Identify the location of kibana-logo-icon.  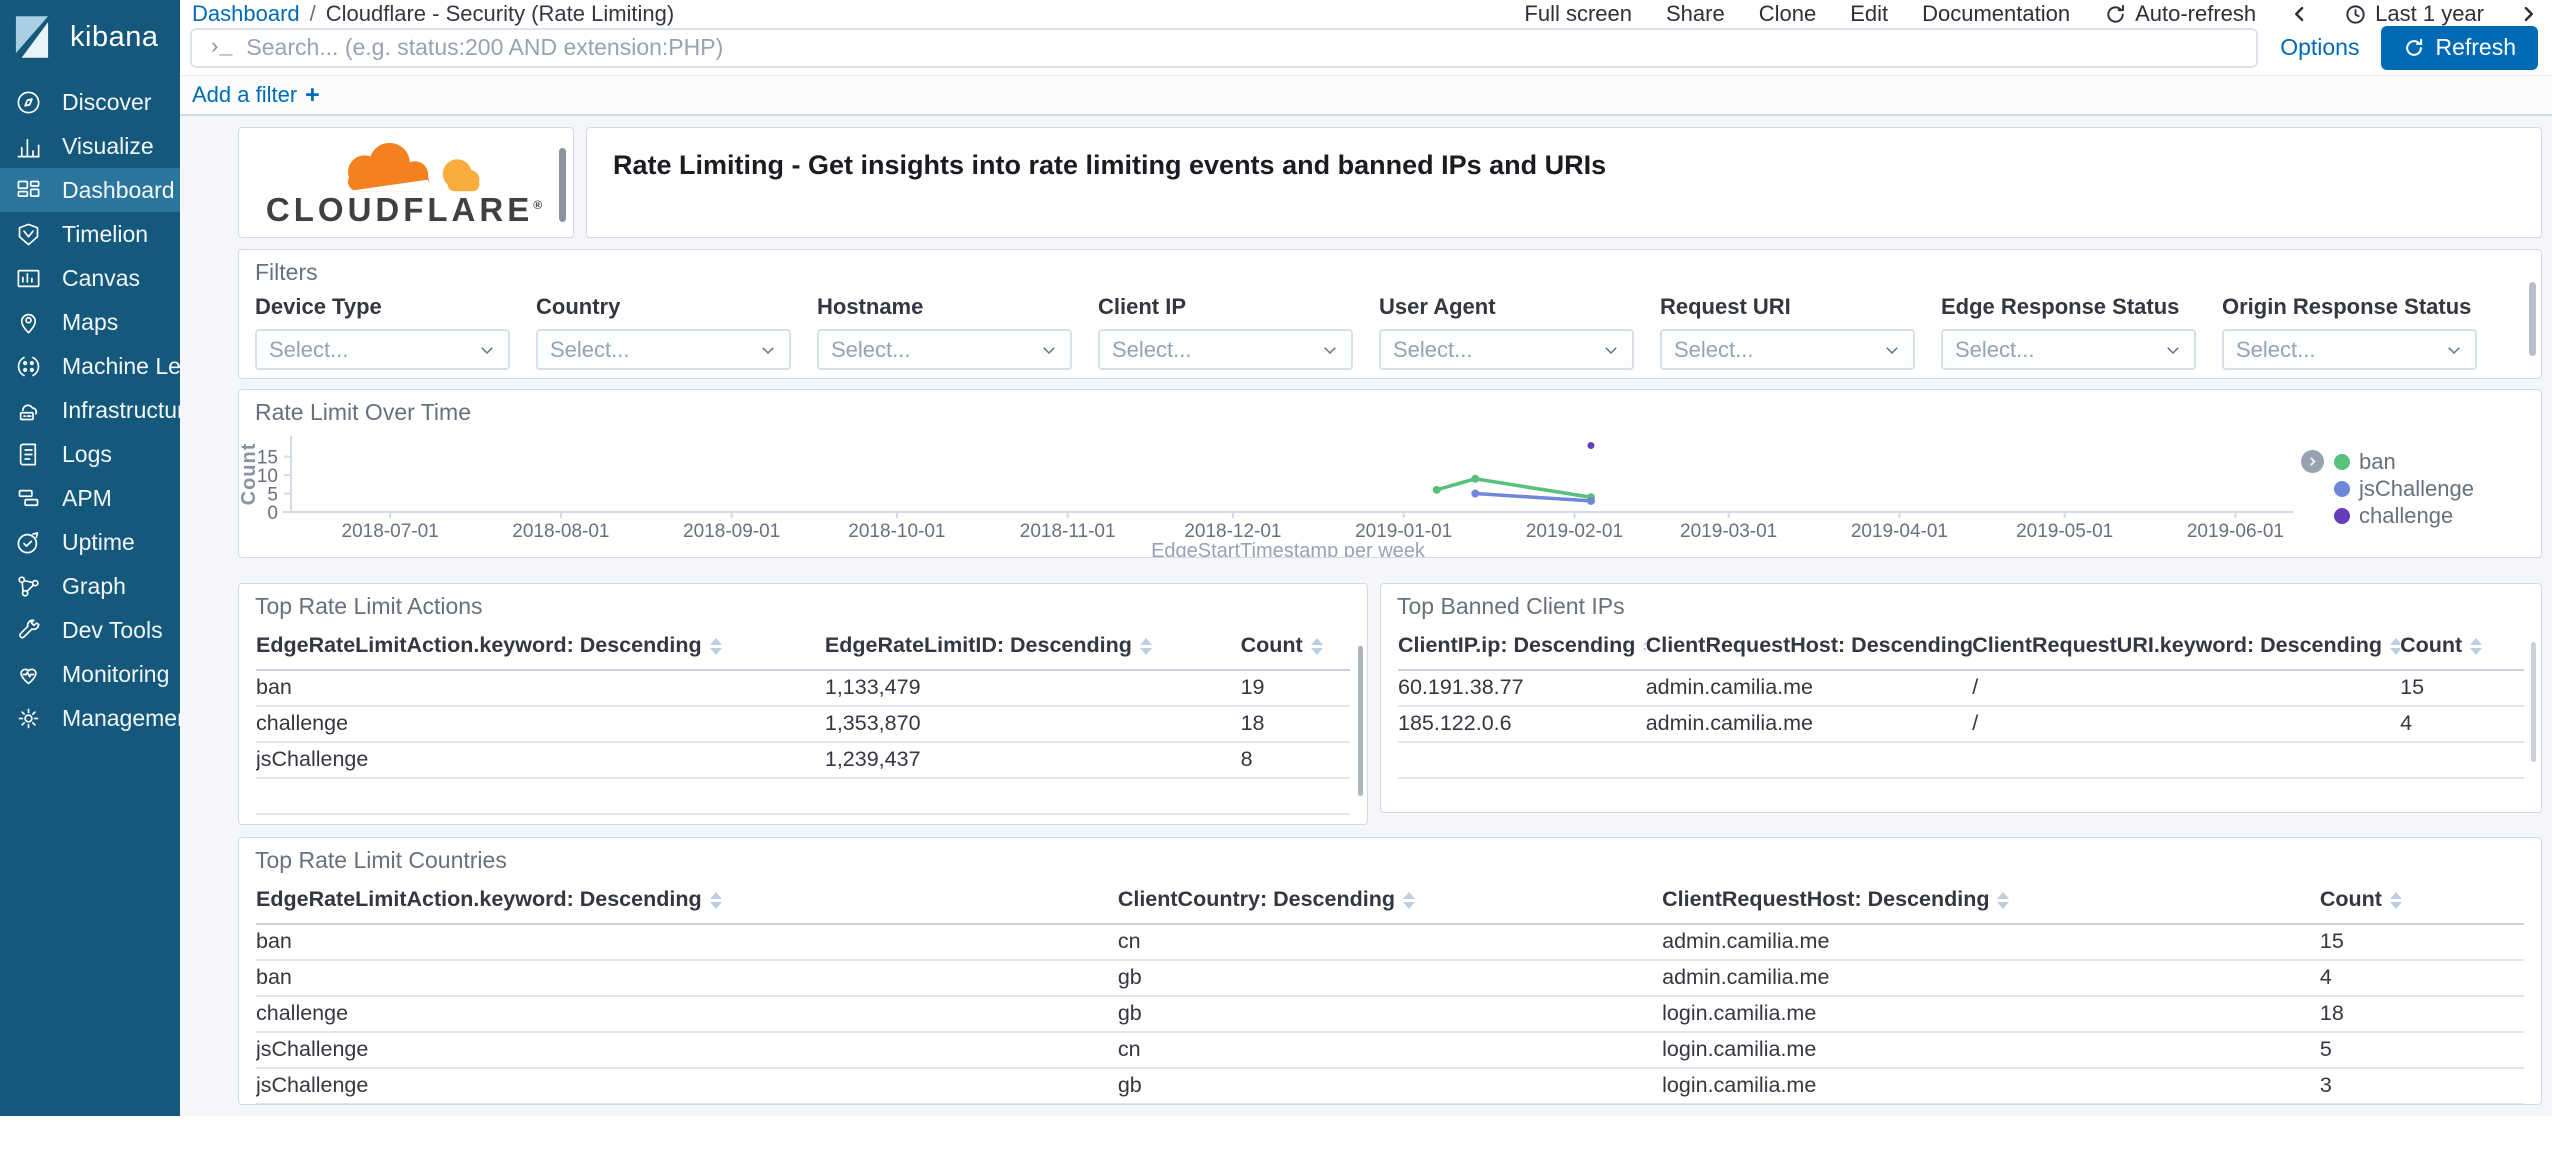
(32, 37).